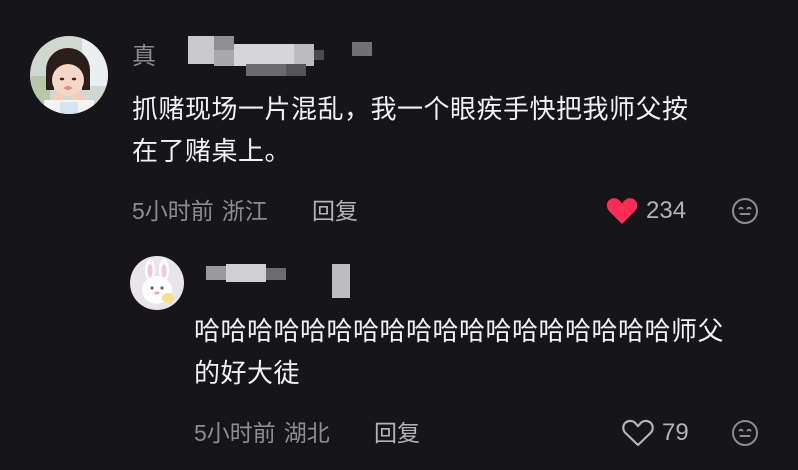  I want to click on like-button: 234, so click(646, 211).